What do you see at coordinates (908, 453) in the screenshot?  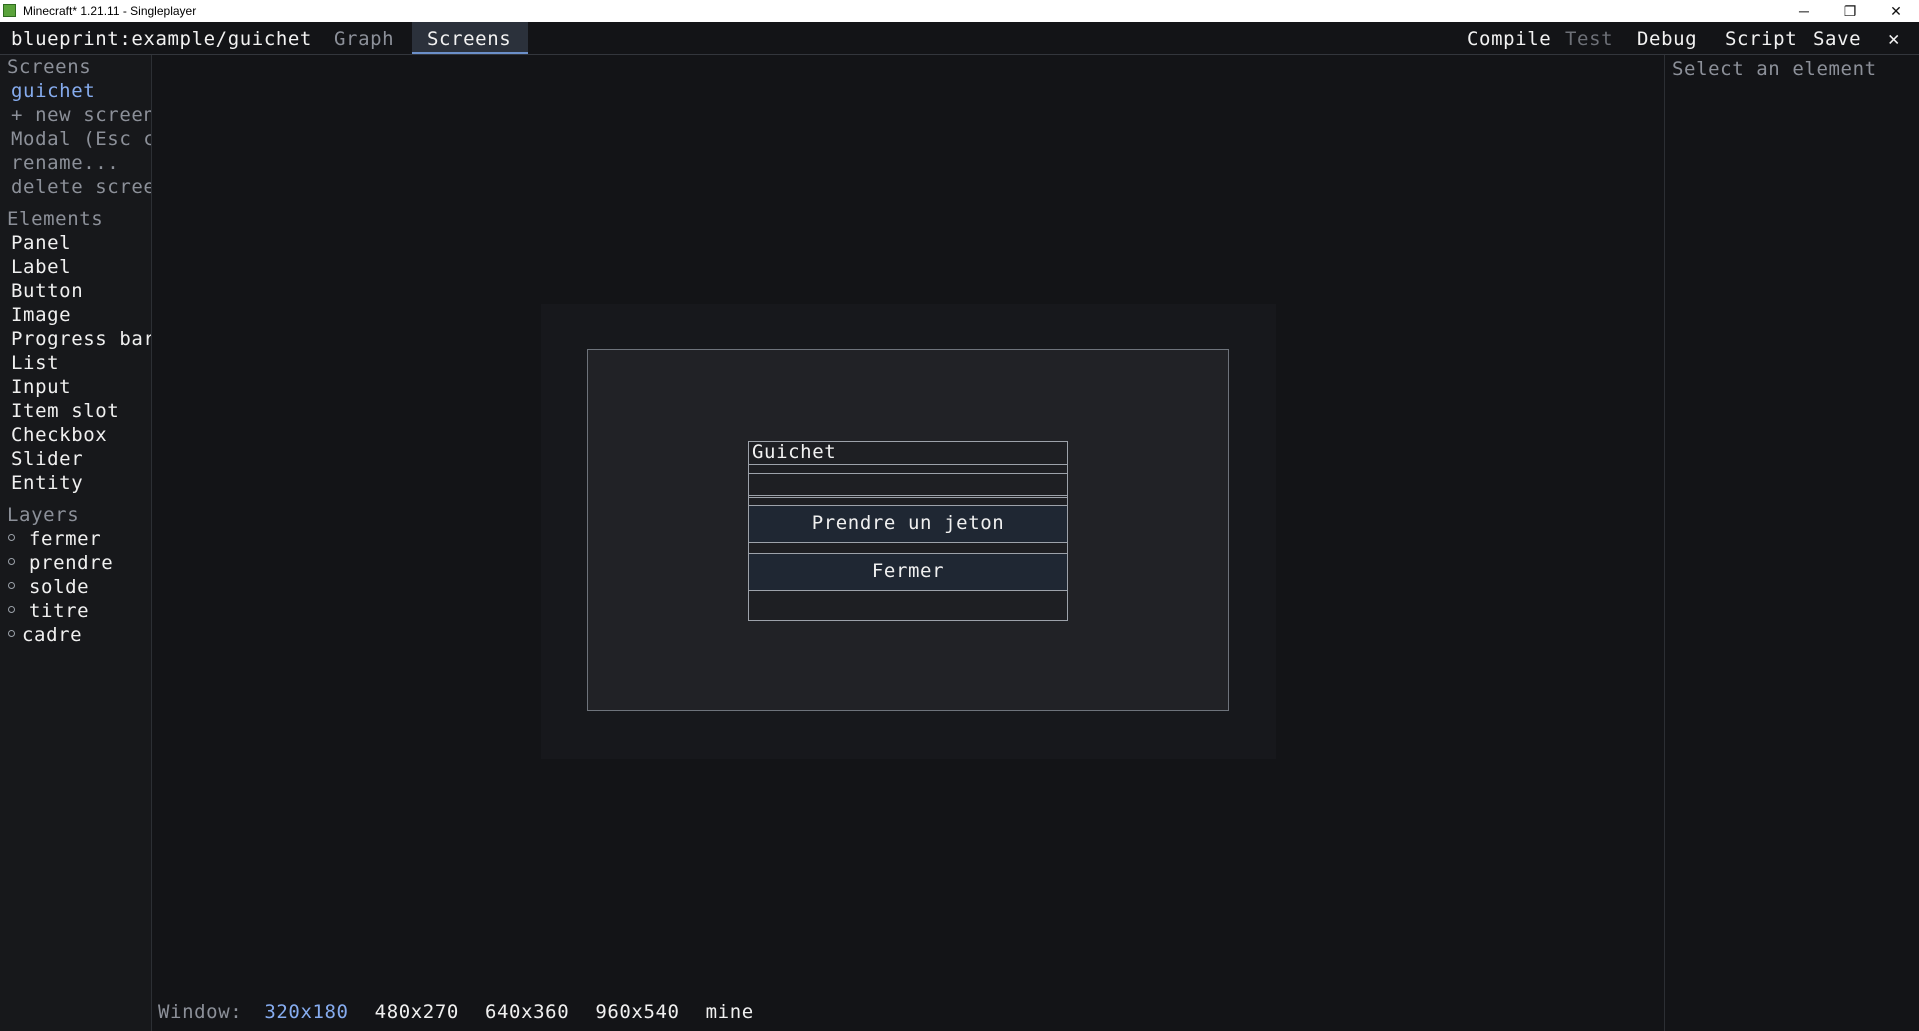 I see `titre-label: Guichet` at bounding box center [908, 453].